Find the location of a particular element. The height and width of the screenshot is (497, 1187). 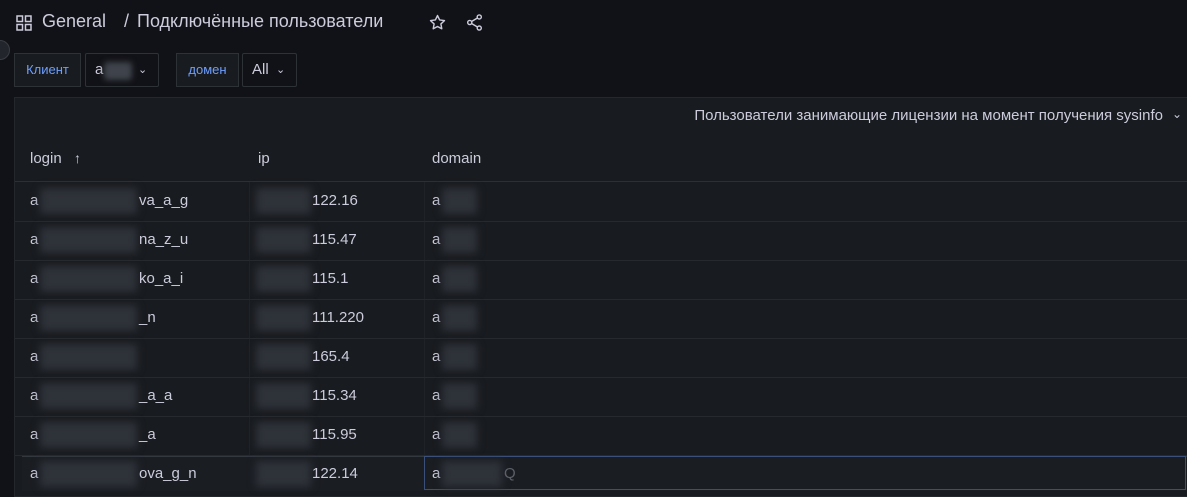

ip-cell: 115.47 is located at coordinates (334, 239).